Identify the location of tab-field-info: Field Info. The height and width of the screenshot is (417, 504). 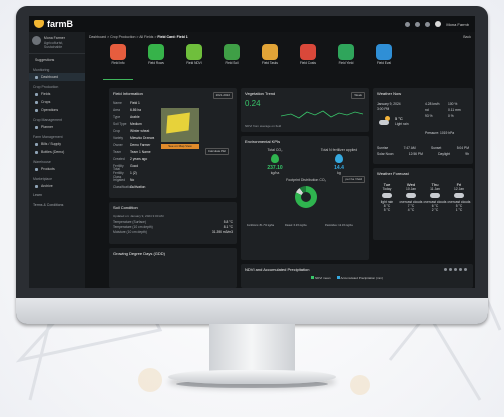
(118, 62).